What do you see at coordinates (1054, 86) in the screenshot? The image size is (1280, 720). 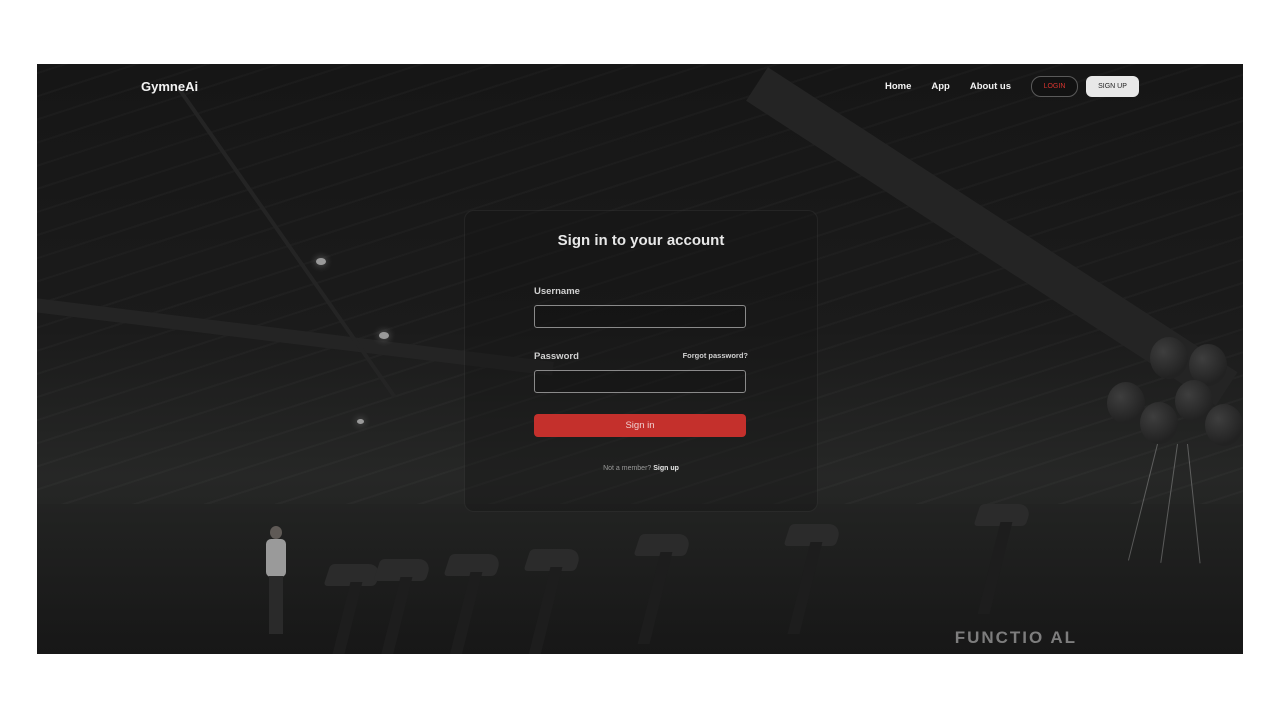 I see `login-button: LOGIN` at bounding box center [1054, 86].